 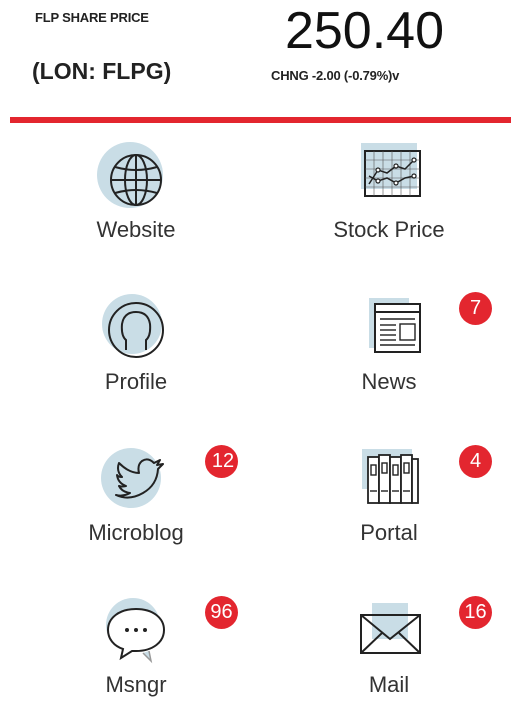 I want to click on globe-icon, so click(x=130, y=175).